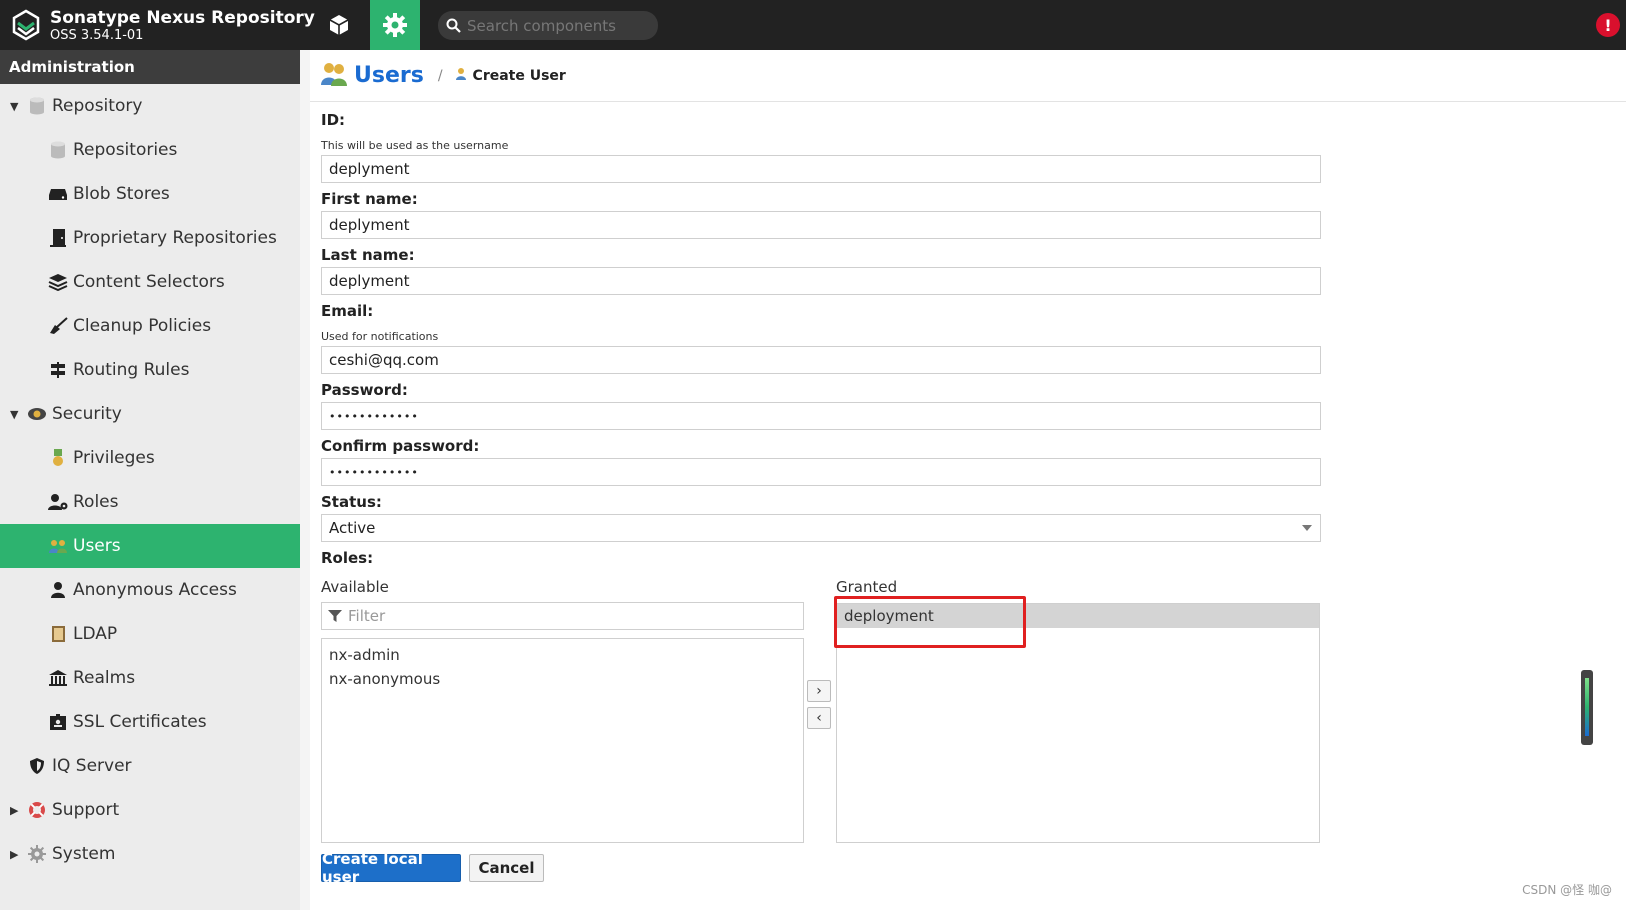 Image resolution: width=1626 pixels, height=910 pixels. What do you see at coordinates (821, 416) in the screenshot?
I see `password-field: ••••••••••••` at bounding box center [821, 416].